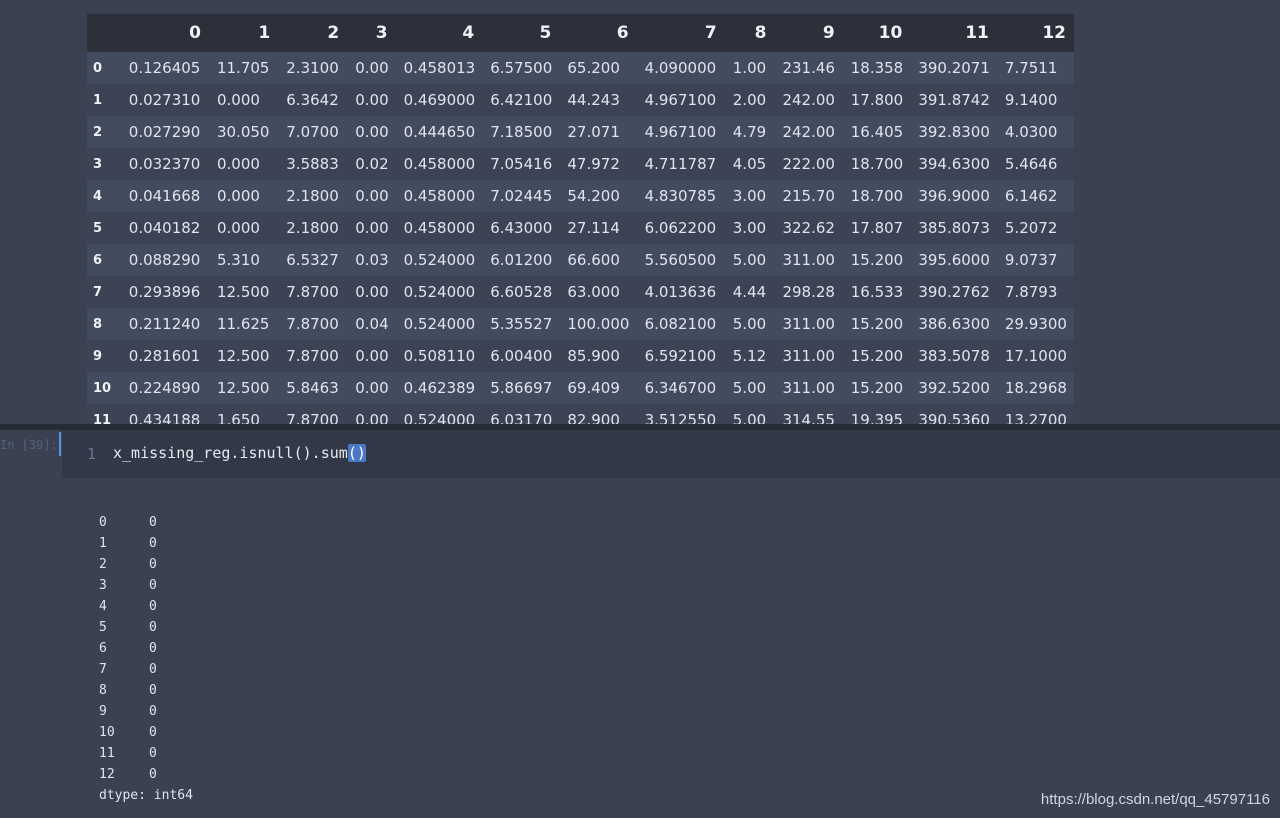  What do you see at coordinates (1035, 324) in the screenshot?
I see `table-cell: 29.9300` at bounding box center [1035, 324].